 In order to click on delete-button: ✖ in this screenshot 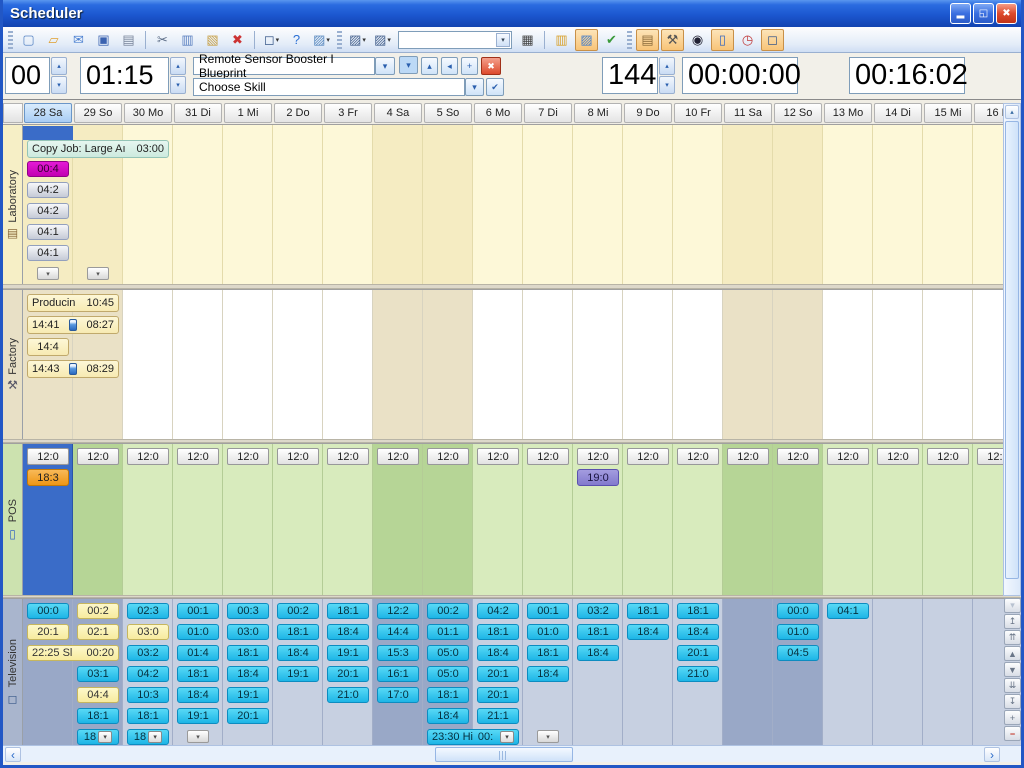, I will do `click(237, 40)`.